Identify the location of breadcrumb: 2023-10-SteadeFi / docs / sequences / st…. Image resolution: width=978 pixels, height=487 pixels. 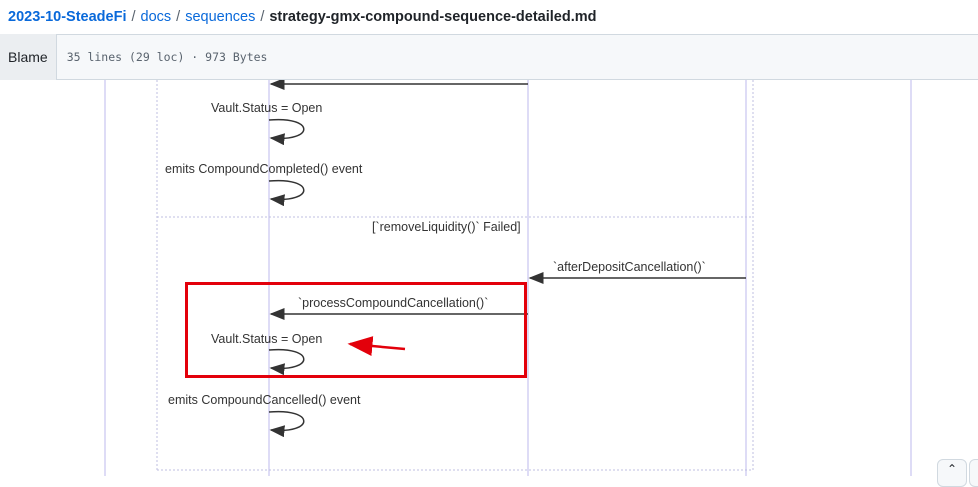
(489, 17).